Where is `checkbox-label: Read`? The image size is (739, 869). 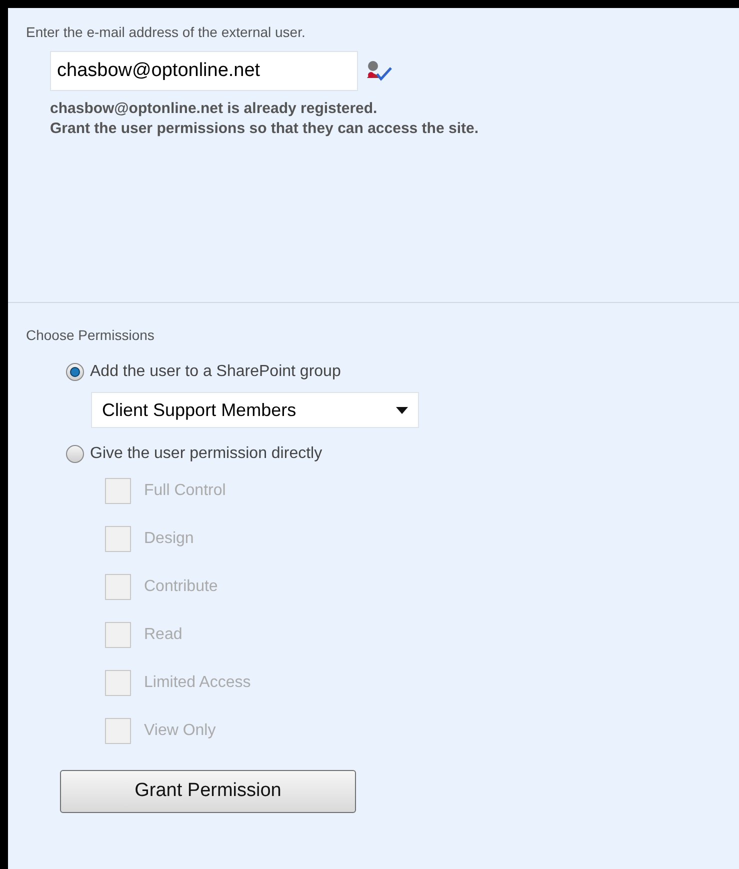
checkbox-label: Read is located at coordinates (163, 635).